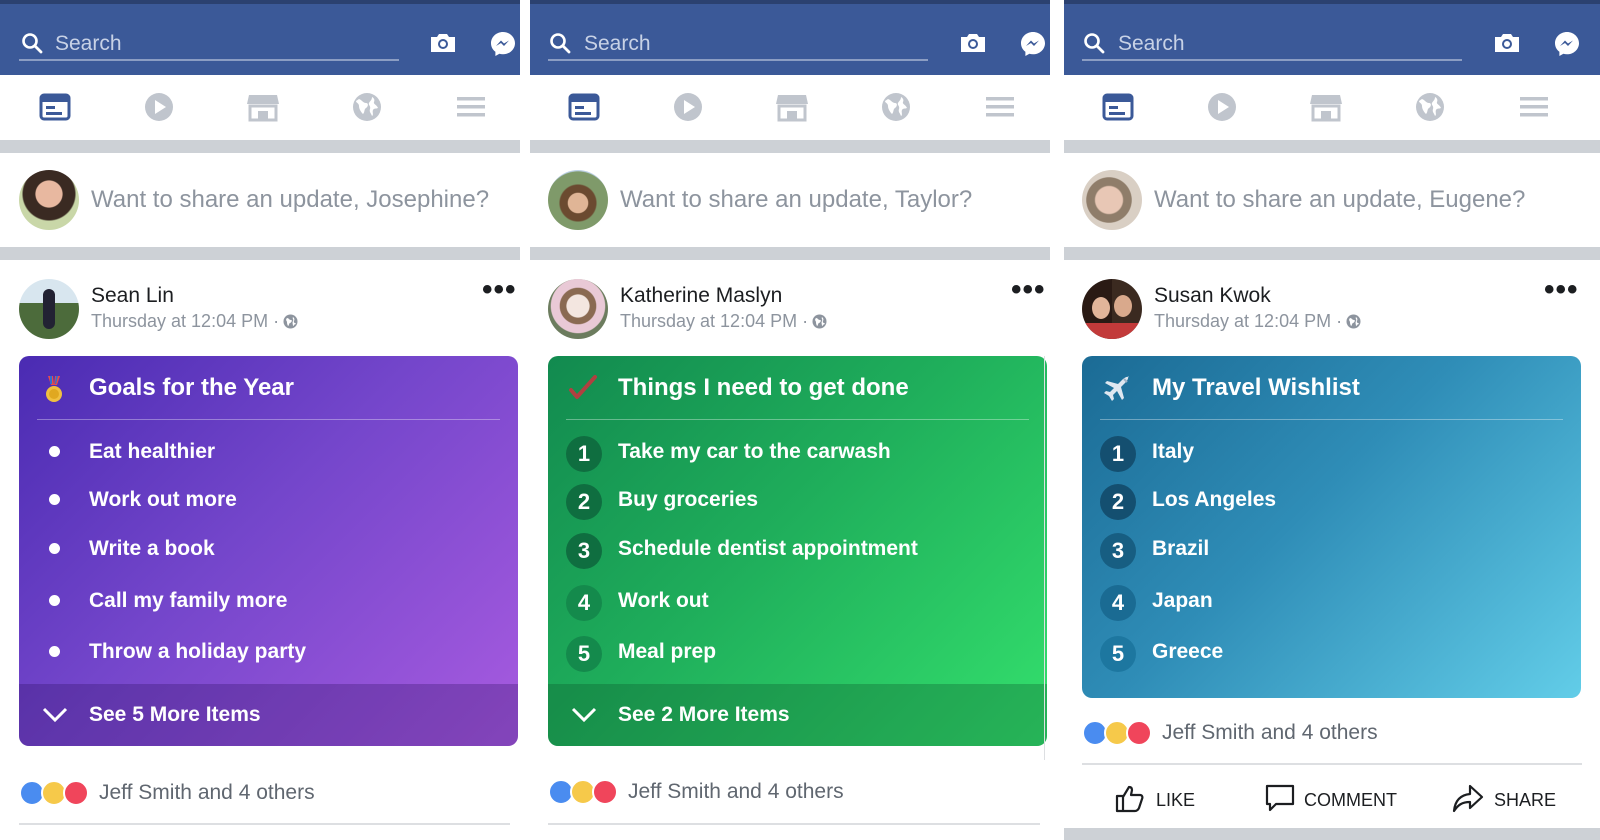 The width and height of the screenshot is (1600, 840). Describe the element at coordinates (1350, 800) in the screenshot. I see `comment-label: COMMENT` at that location.